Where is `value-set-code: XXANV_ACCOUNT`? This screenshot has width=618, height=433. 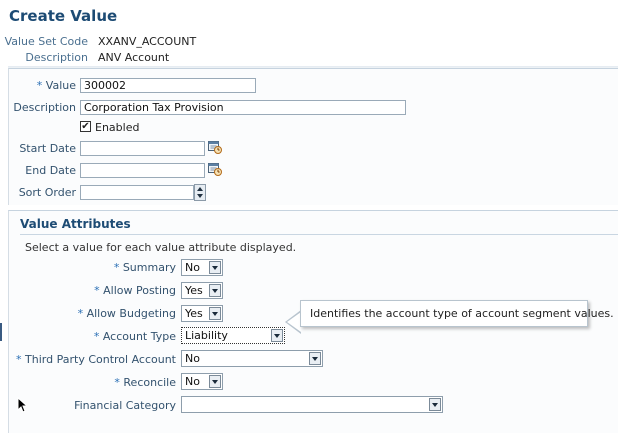
value-set-code: XXANV_ACCOUNT is located at coordinates (147, 41).